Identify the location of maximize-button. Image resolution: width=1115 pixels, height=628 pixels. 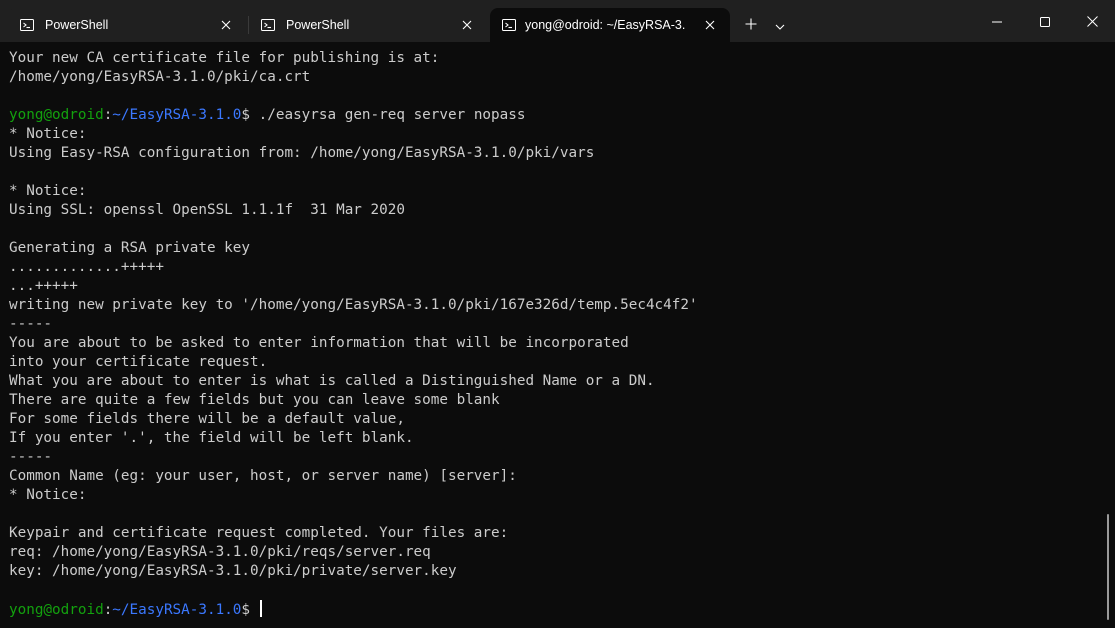
(1045, 21).